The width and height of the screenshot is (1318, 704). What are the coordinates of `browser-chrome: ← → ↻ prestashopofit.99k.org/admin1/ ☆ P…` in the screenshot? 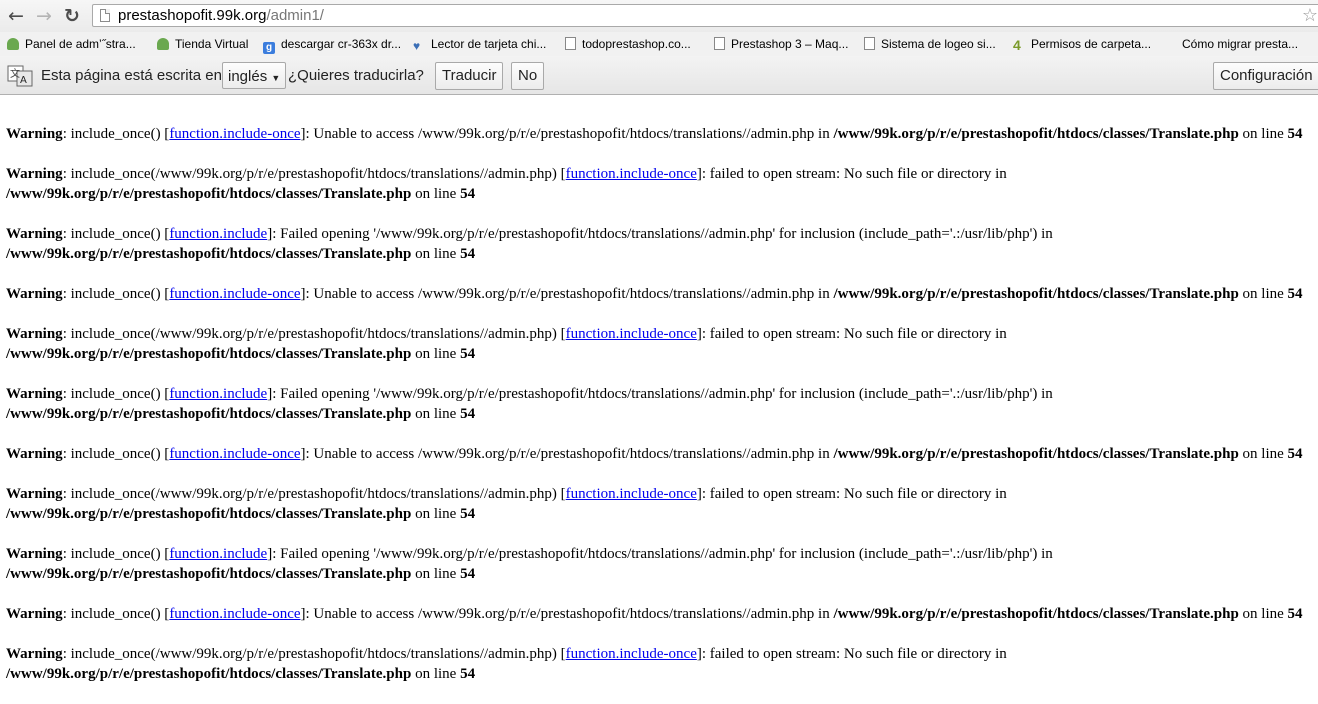 It's located at (659, 47).